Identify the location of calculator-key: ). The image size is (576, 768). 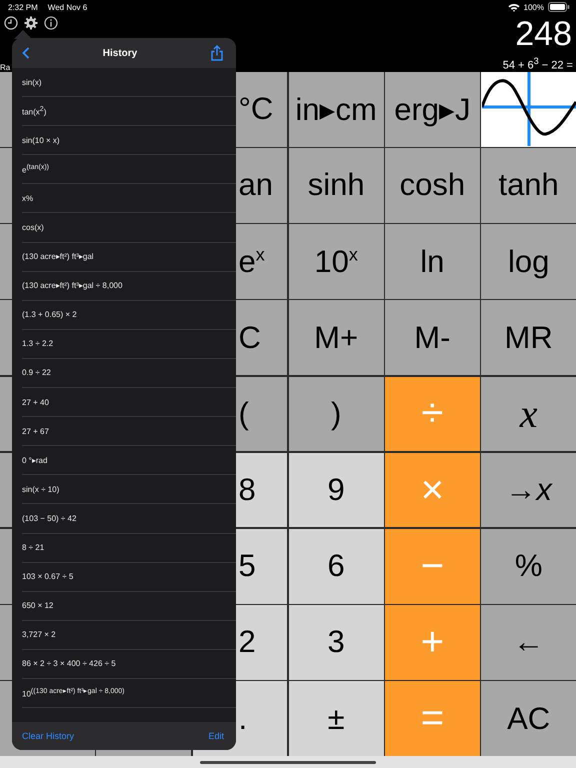
(336, 414).